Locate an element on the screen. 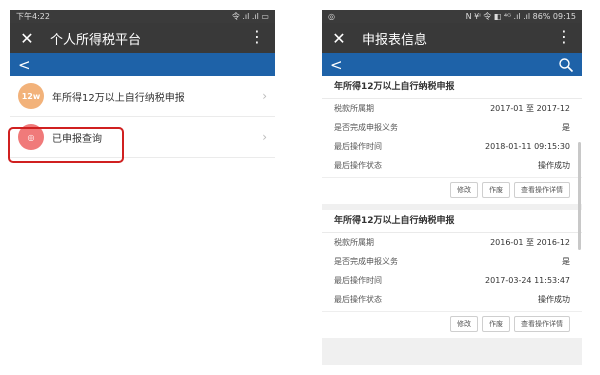 Image resolution: width=600 pixels, height=375 pixels. list-item-self-declare: 12w 年所得12万以上自行纳税申报 › is located at coordinates (142, 96).